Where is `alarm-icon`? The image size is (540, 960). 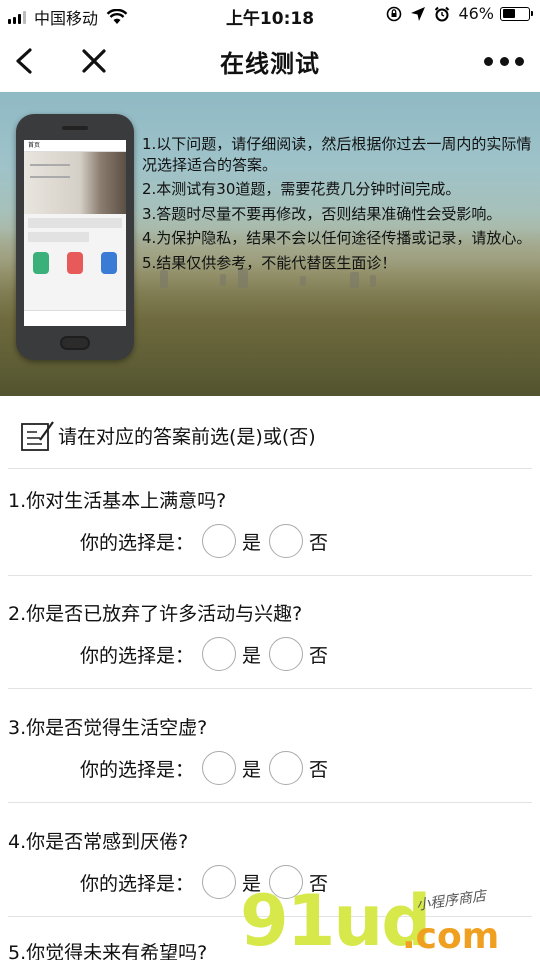 alarm-icon is located at coordinates (442, 13).